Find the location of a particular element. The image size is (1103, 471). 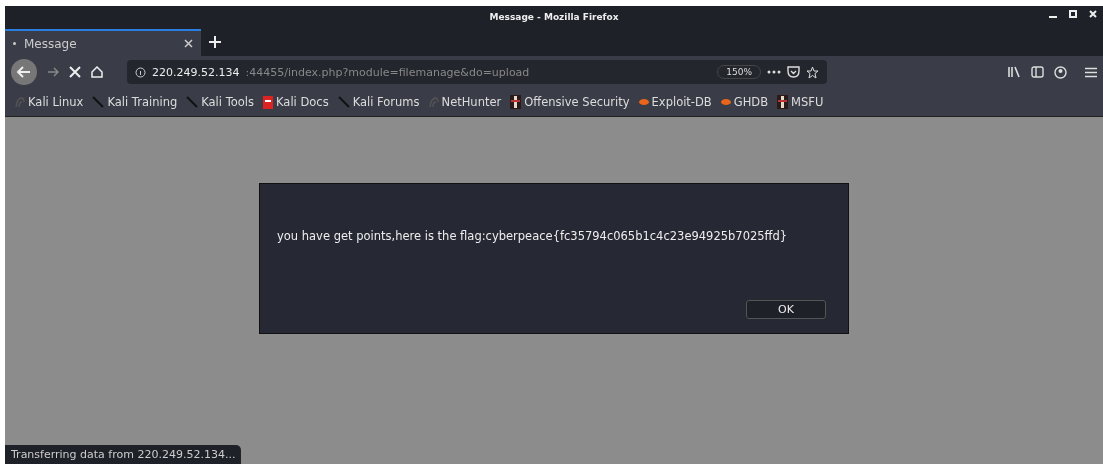

document-icon is located at coordinates (268, 102).